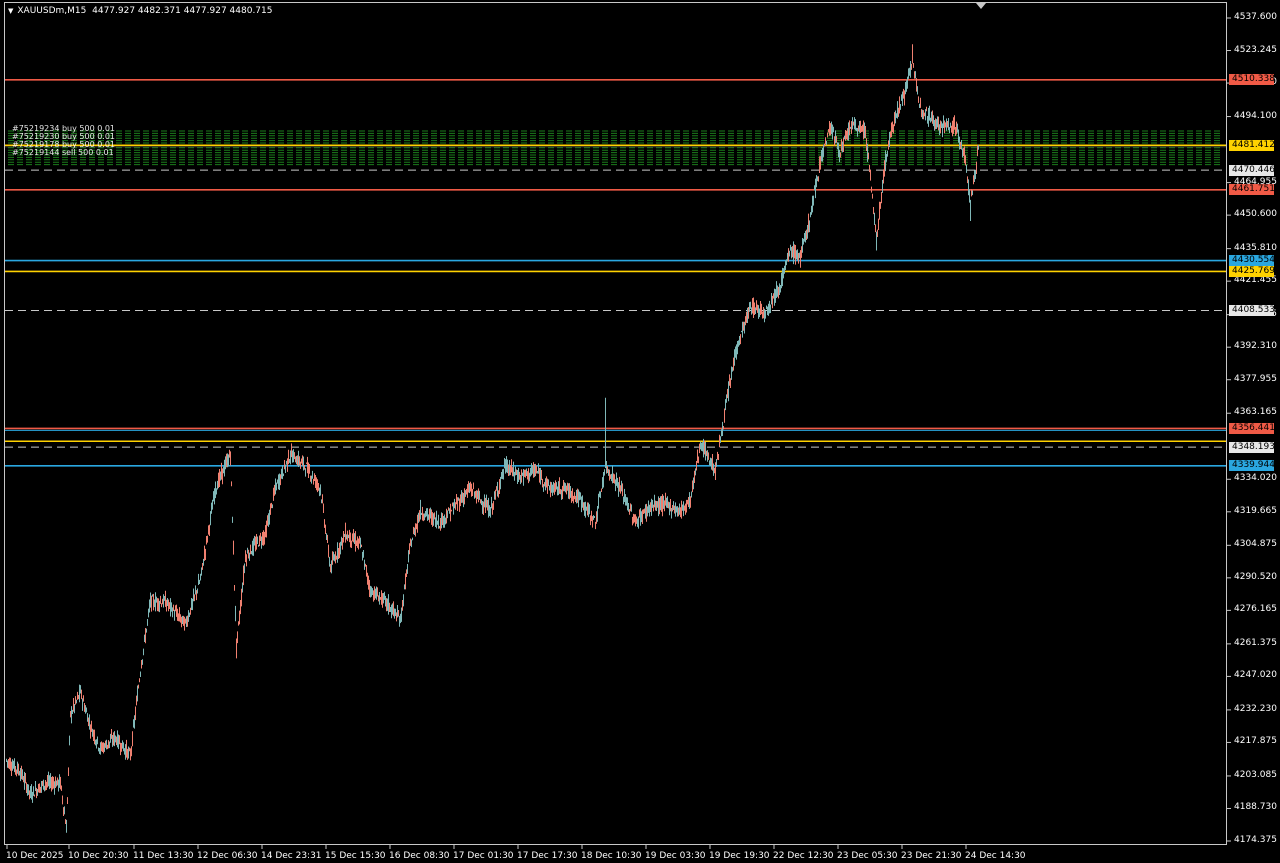 The height and width of the screenshot is (863, 1280). What do you see at coordinates (1255, 346) in the screenshot?
I see `price-tick-label: 4392.310` at bounding box center [1255, 346].